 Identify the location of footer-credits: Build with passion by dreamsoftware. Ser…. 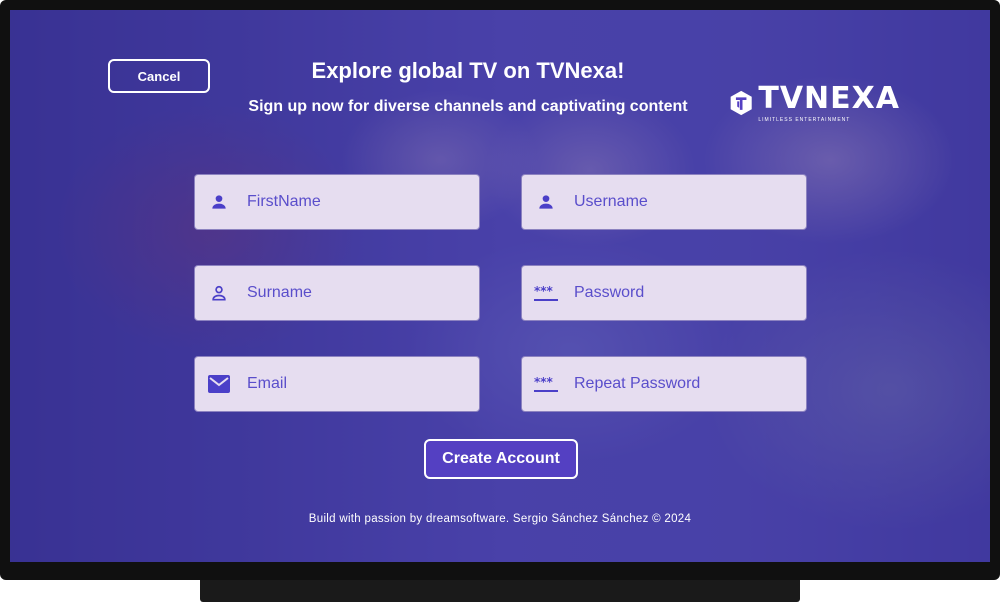
(500, 519).